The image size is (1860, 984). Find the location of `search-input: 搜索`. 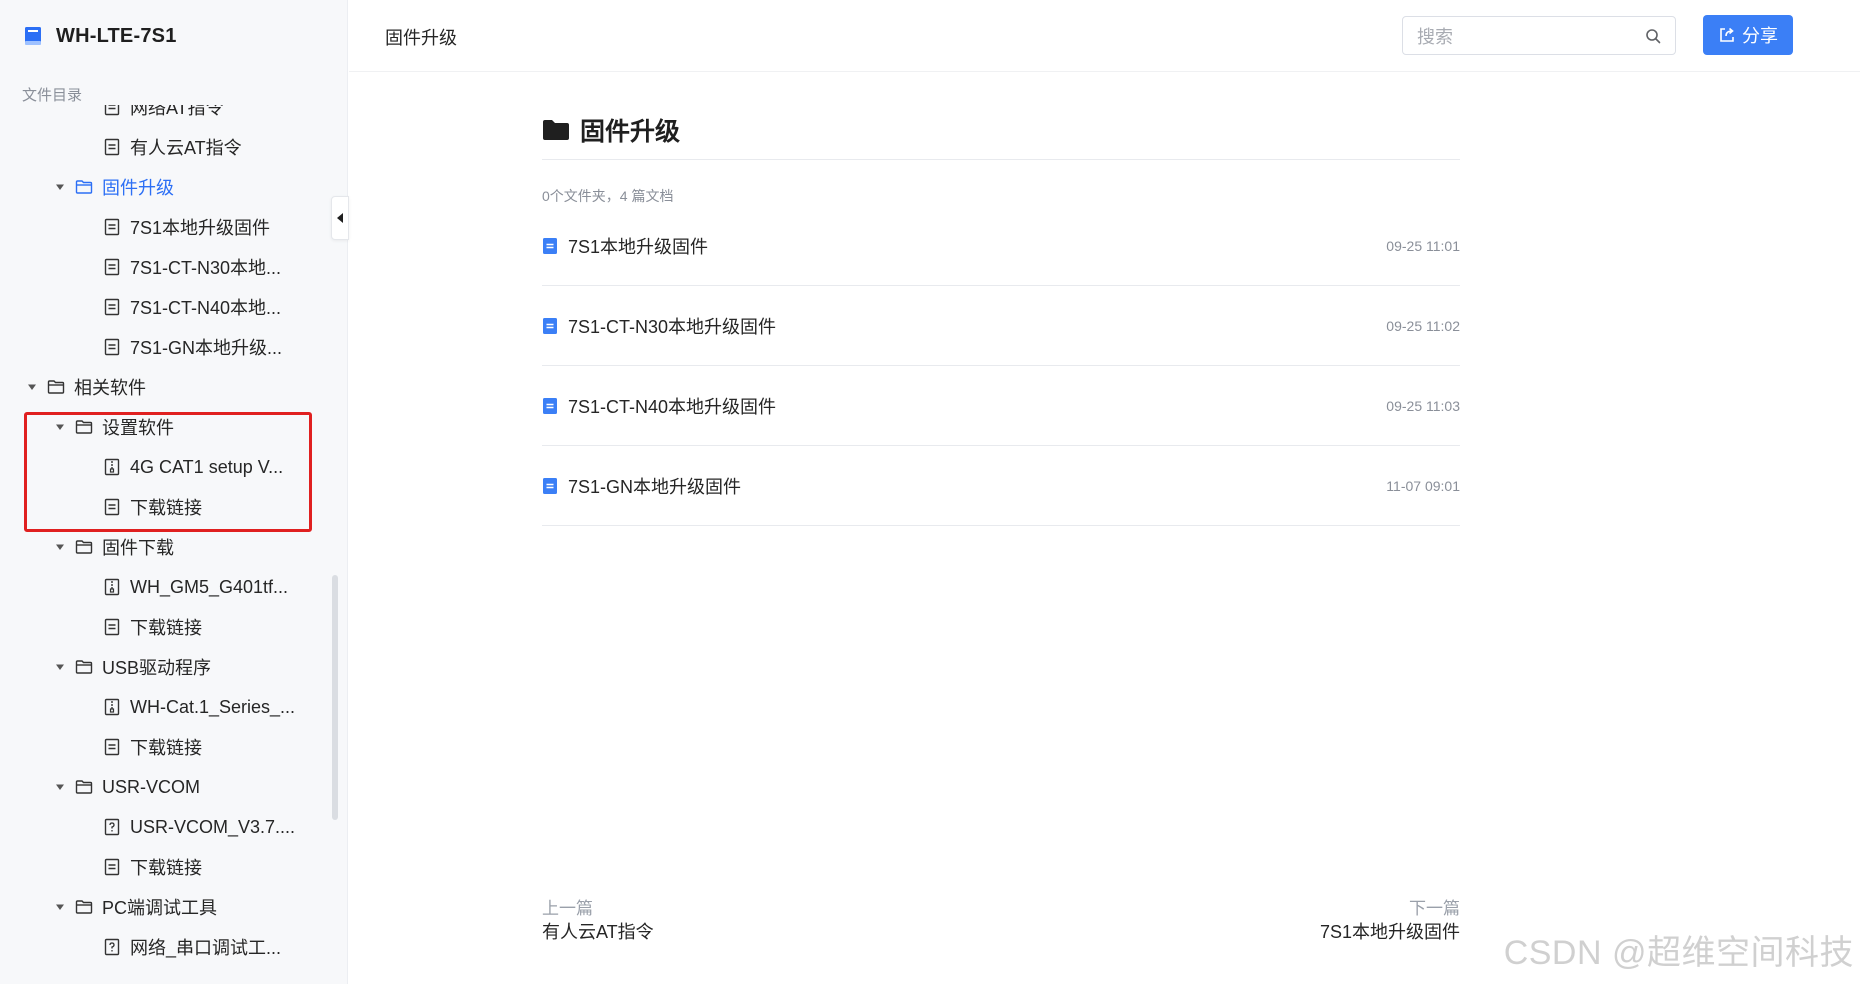

search-input: 搜索 is located at coordinates (1539, 35).